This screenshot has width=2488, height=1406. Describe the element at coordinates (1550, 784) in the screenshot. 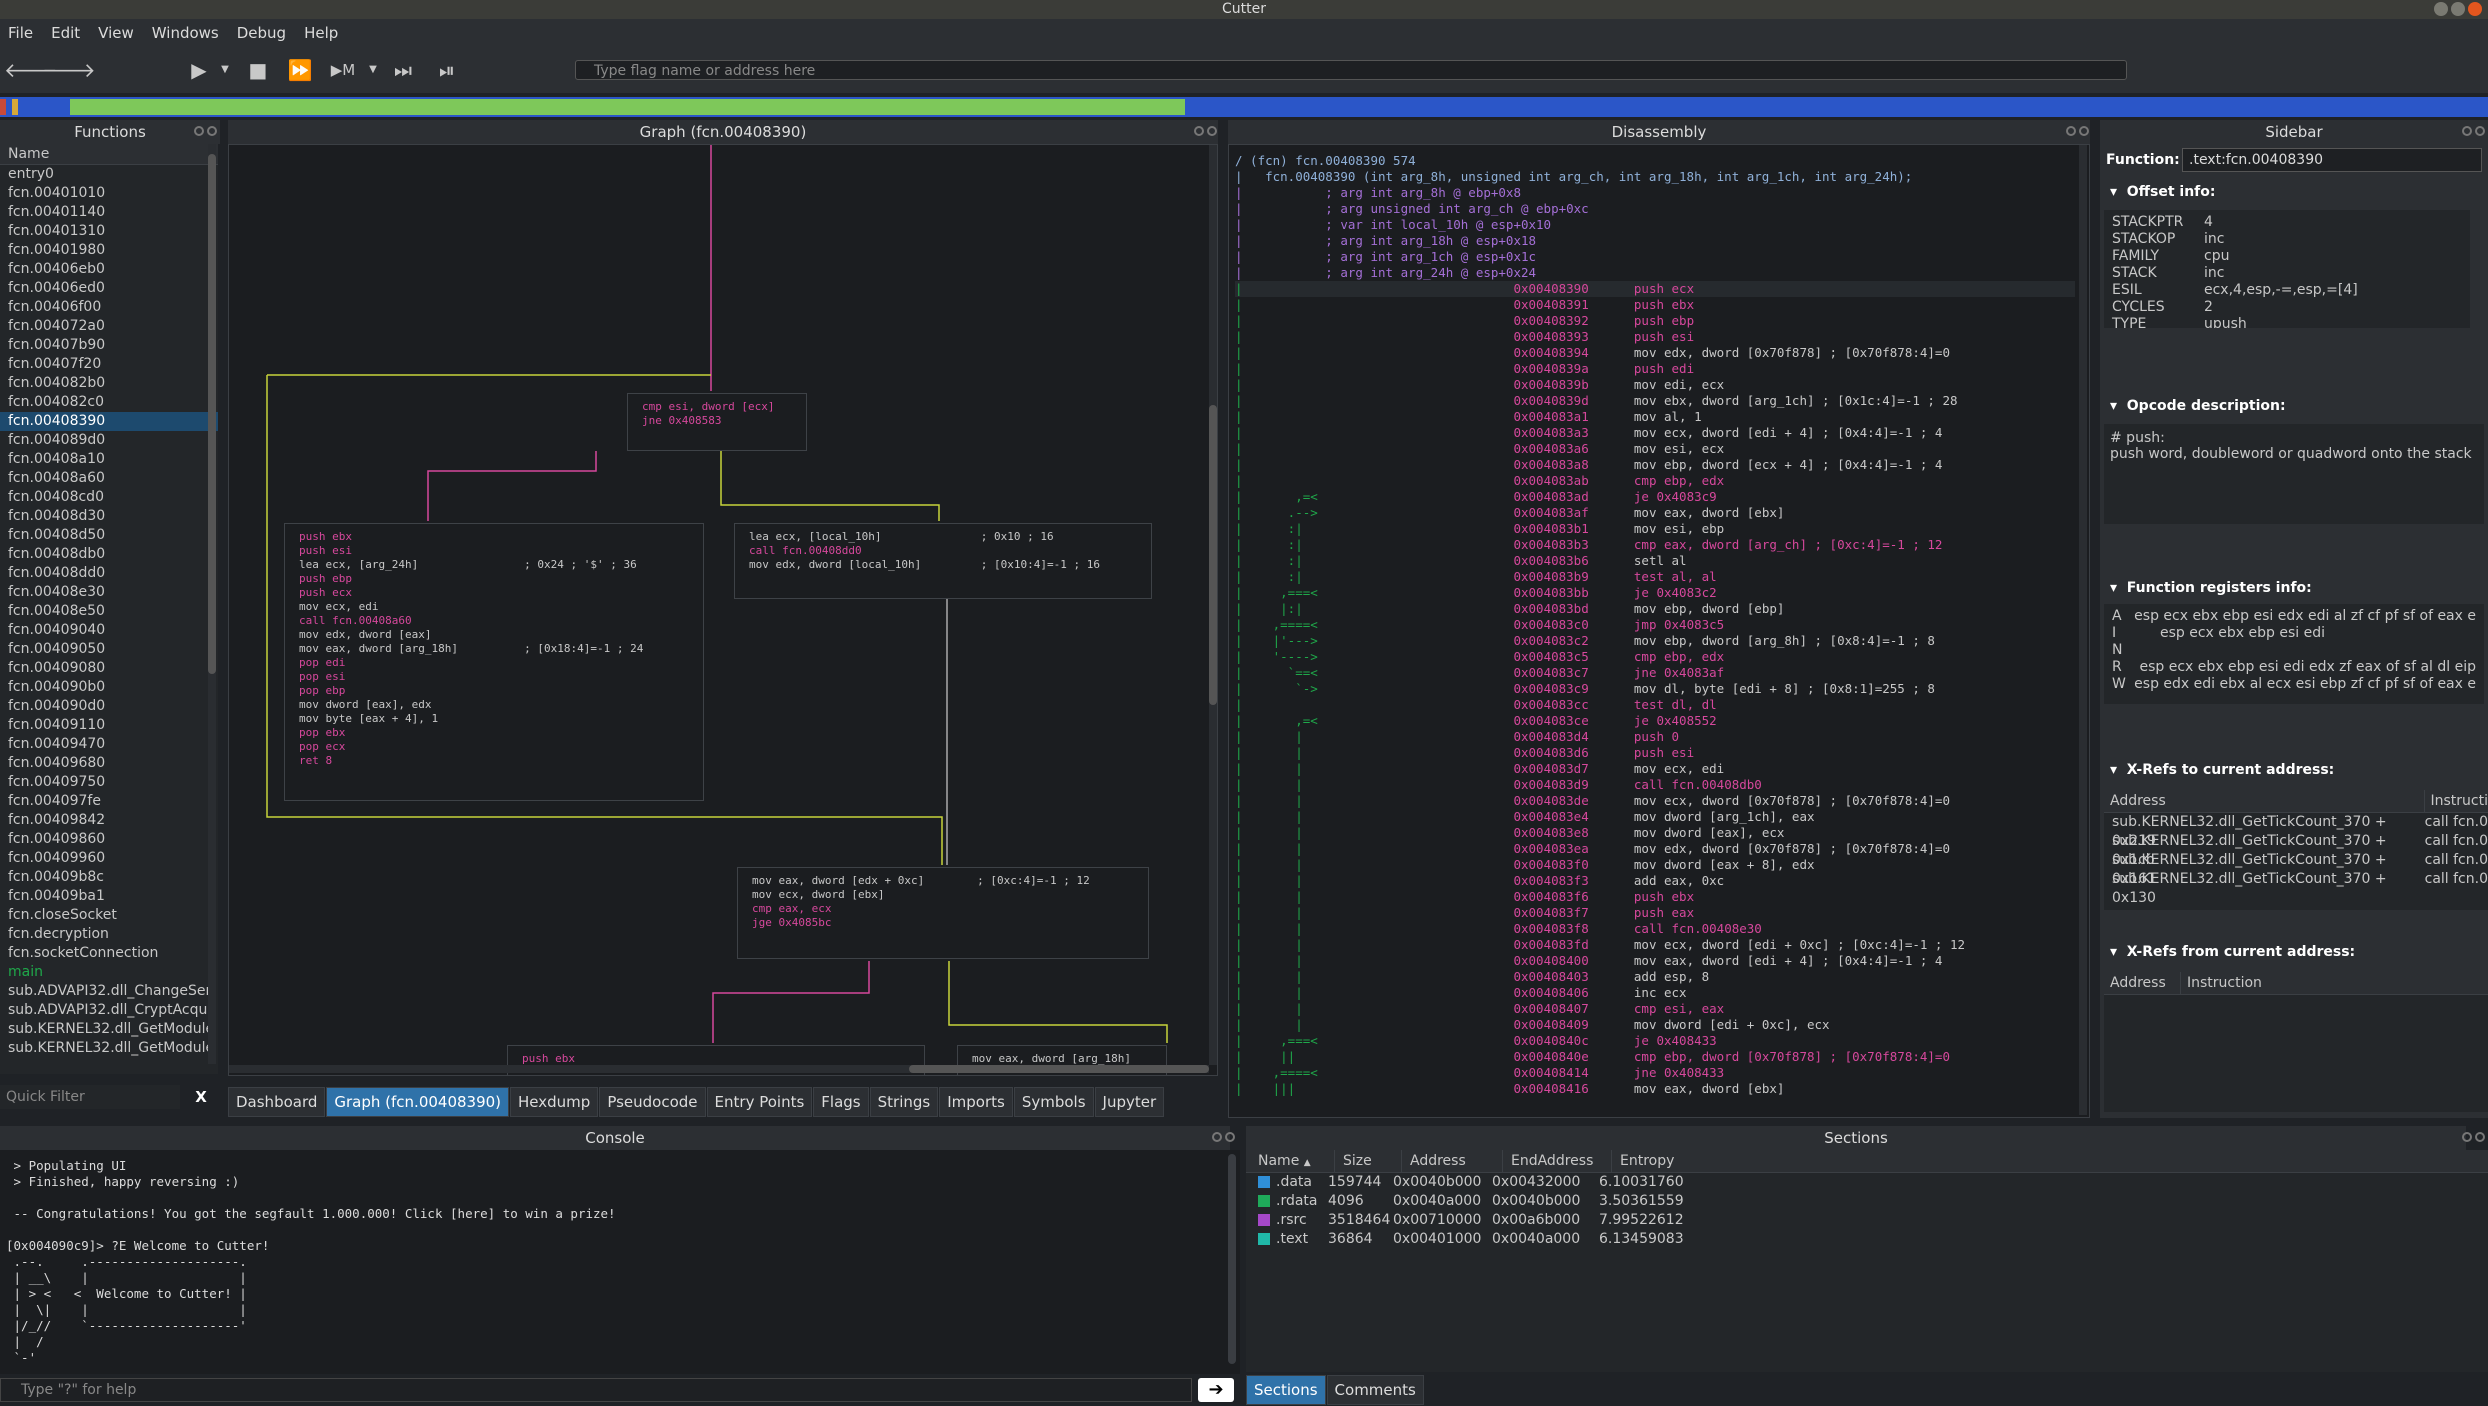

I see `instruction-address: 0x004083d9` at that location.